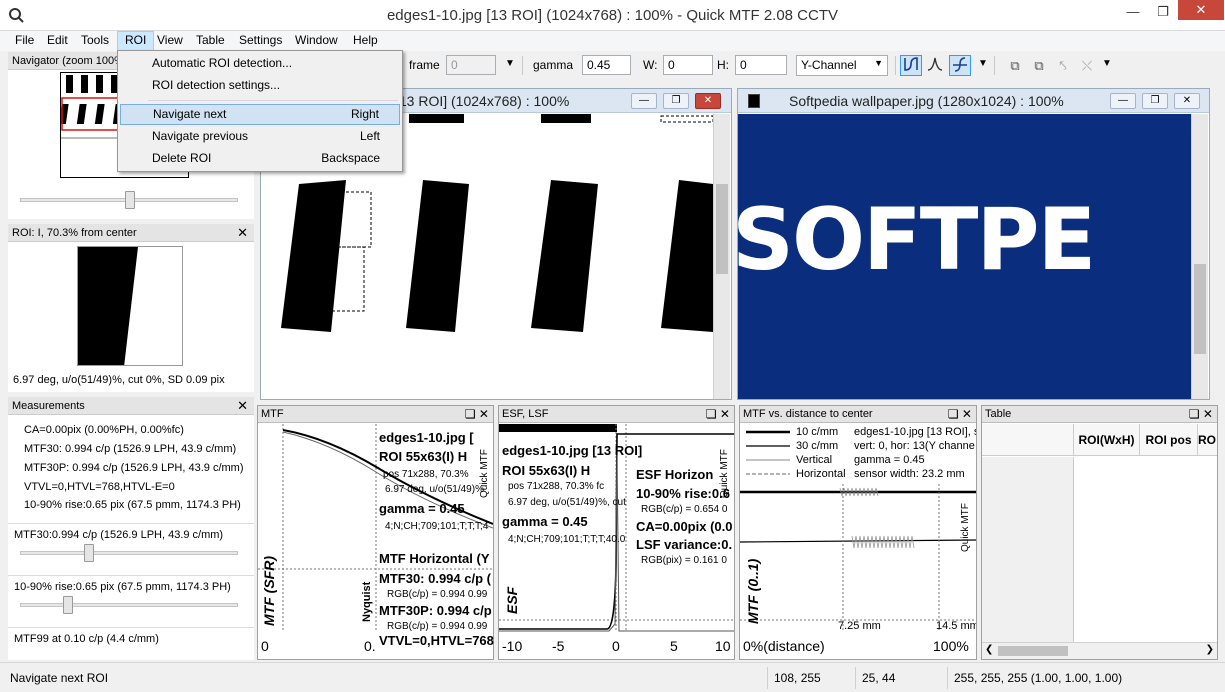  Describe the element at coordinates (829, 65) in the screenshot. I see `channel-value: Y-Channel` at that location.